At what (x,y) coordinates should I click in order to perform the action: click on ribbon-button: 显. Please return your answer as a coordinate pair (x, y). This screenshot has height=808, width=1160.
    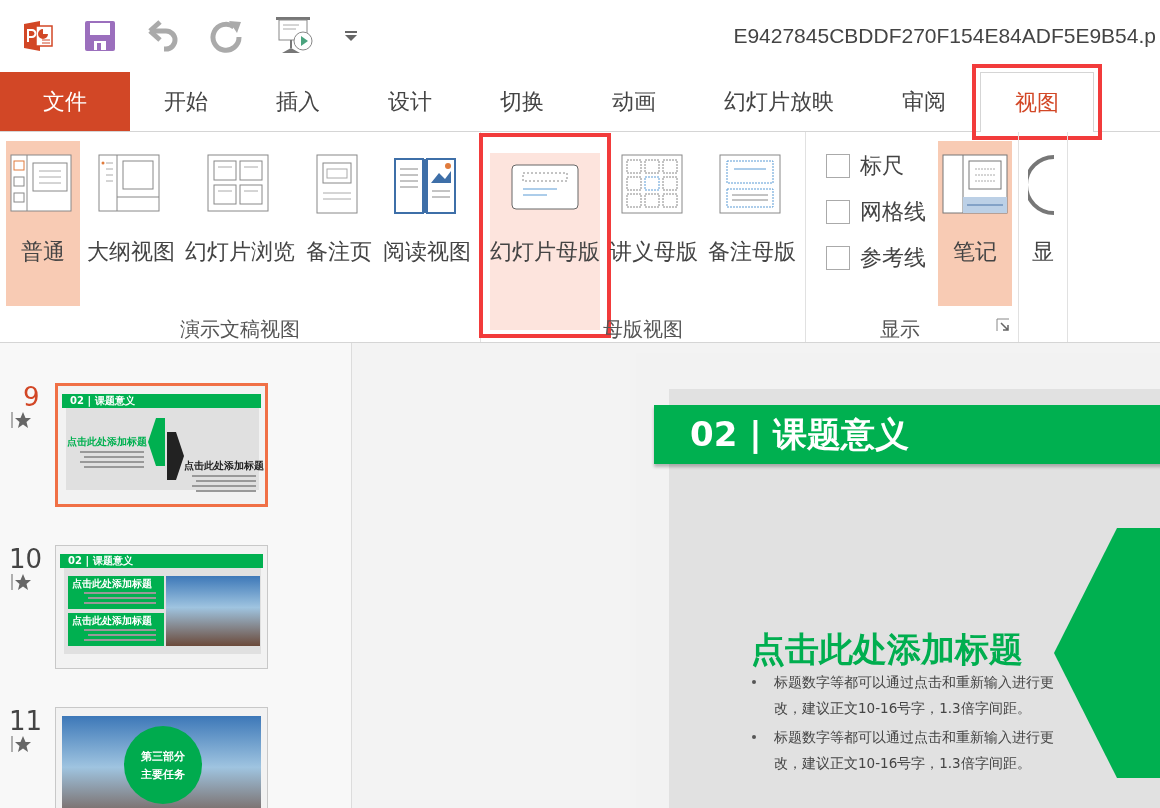
    Looking at the image, I should click on (1043, 223).